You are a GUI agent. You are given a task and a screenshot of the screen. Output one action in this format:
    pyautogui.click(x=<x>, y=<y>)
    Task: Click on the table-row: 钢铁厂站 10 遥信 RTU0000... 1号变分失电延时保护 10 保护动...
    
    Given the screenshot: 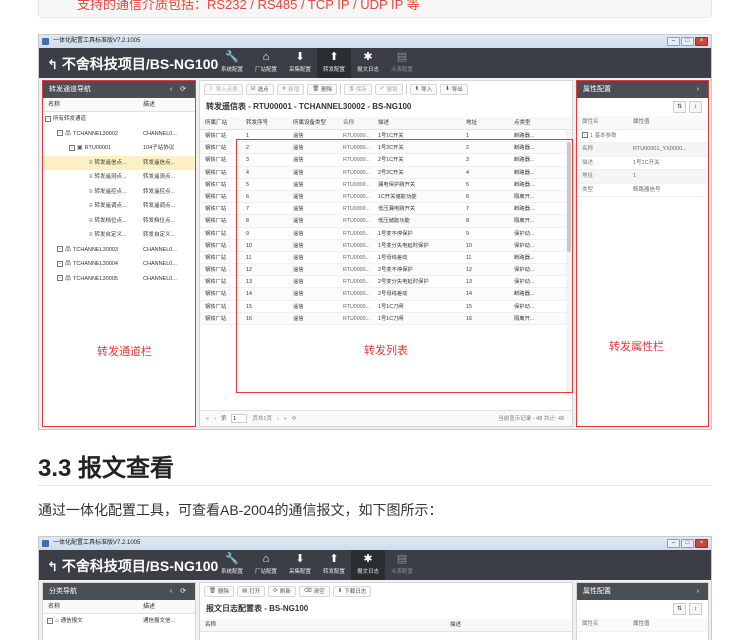 What is the action you would take?
    pyautogui.click(x=386, y=245)
    